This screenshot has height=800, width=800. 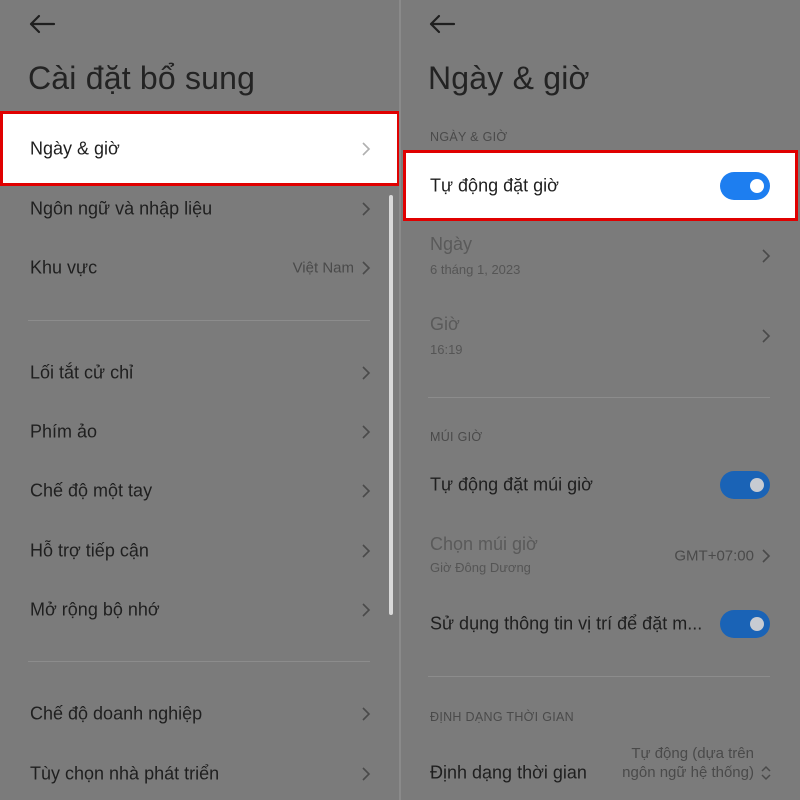 What do you see at coordinates (200, 373) in the screenshot?
I see `settings-item-gesture-shortcuts: Lối tắt cử chỉ` at bounding box center [200, 373].